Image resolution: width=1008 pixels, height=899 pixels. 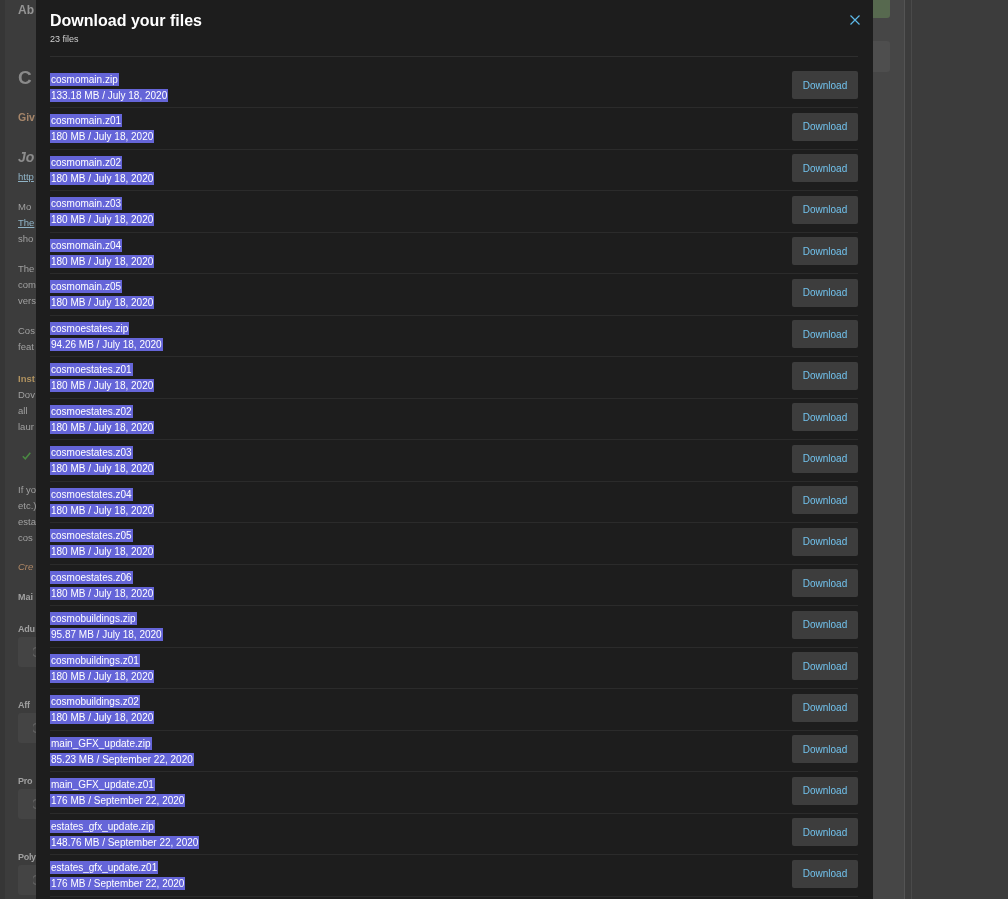 I want to click on file-details: 95.87 MB / July 18, 2020, so click(x=106, y=634).